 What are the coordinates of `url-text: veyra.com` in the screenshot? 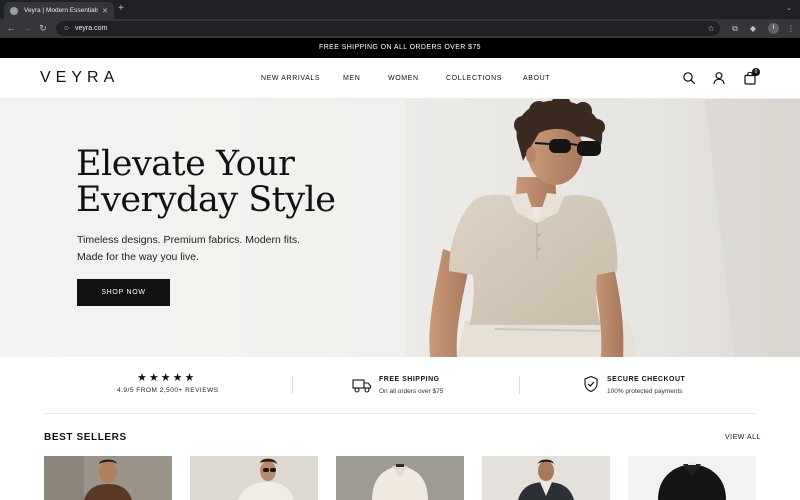 It's located at (91, 28).